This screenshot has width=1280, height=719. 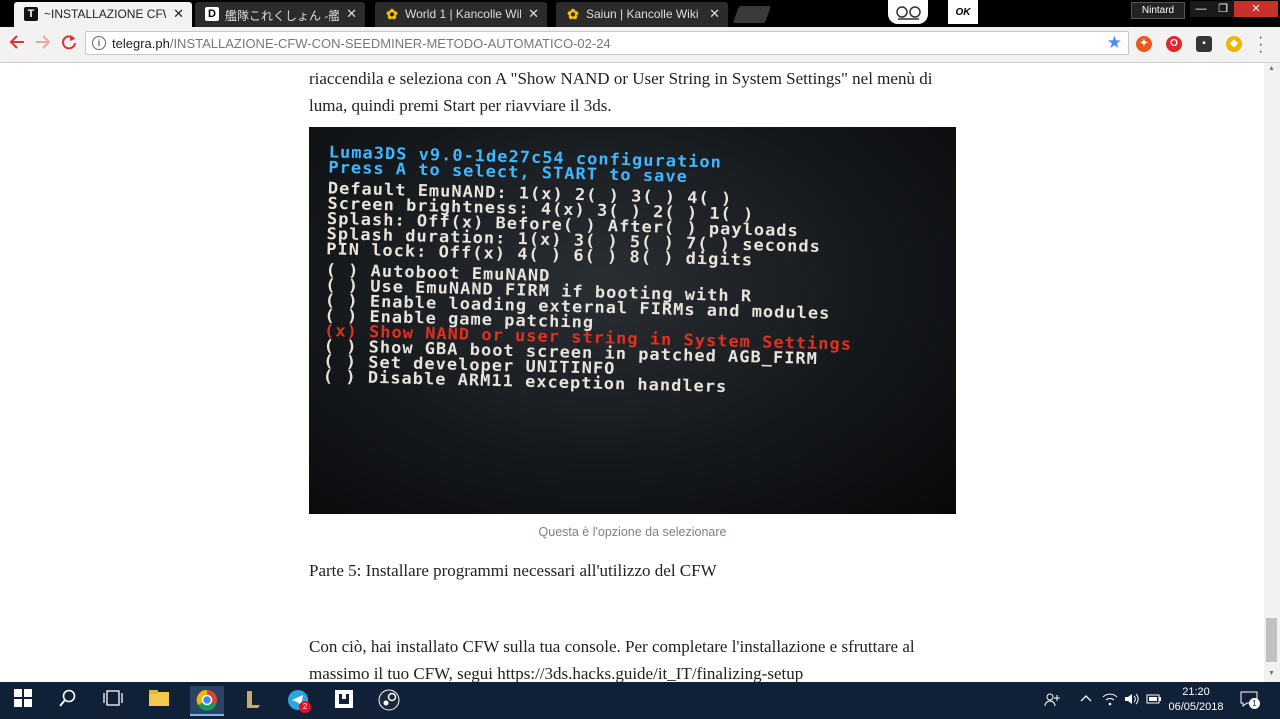 What do you see at coordinates (1260, 45) in the screenshot?
I see `browser-menu-icon: · · ·` at bounding box center [1260, 45].